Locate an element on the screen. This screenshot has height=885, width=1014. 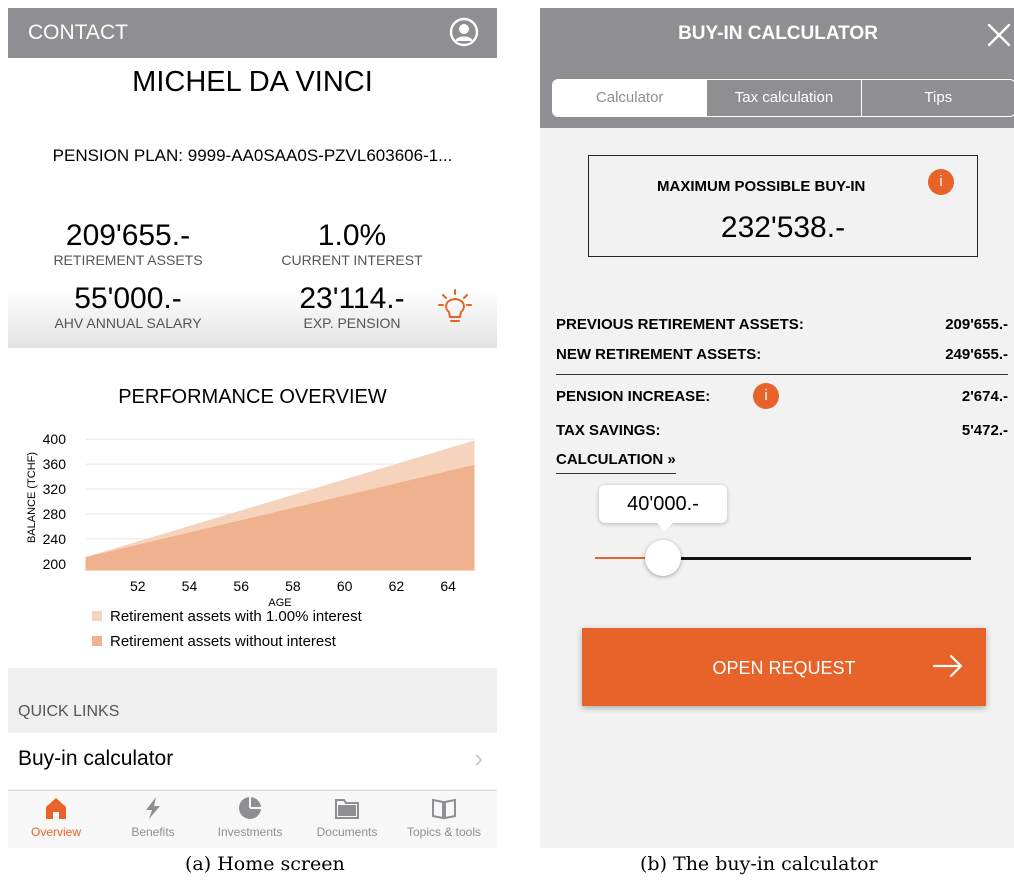
row-value: 209'655.- is located at coordinates (976, 324).